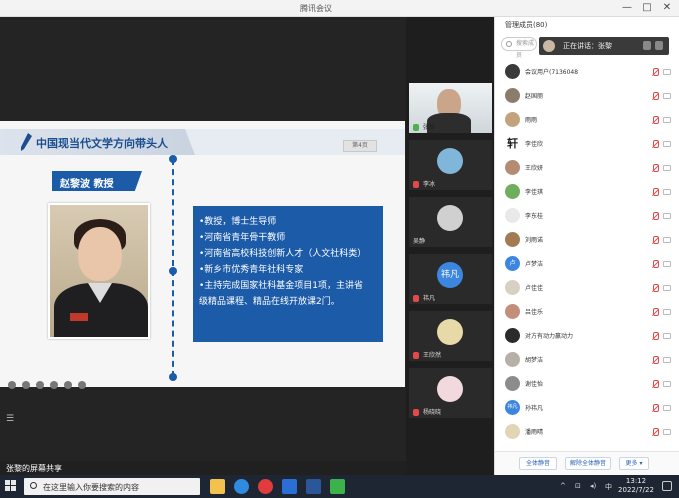  What do you see at coordinates (432, 355) in the screenshot?
I see `video-tile-name: 王欣然` at bounding box center [432, 355].